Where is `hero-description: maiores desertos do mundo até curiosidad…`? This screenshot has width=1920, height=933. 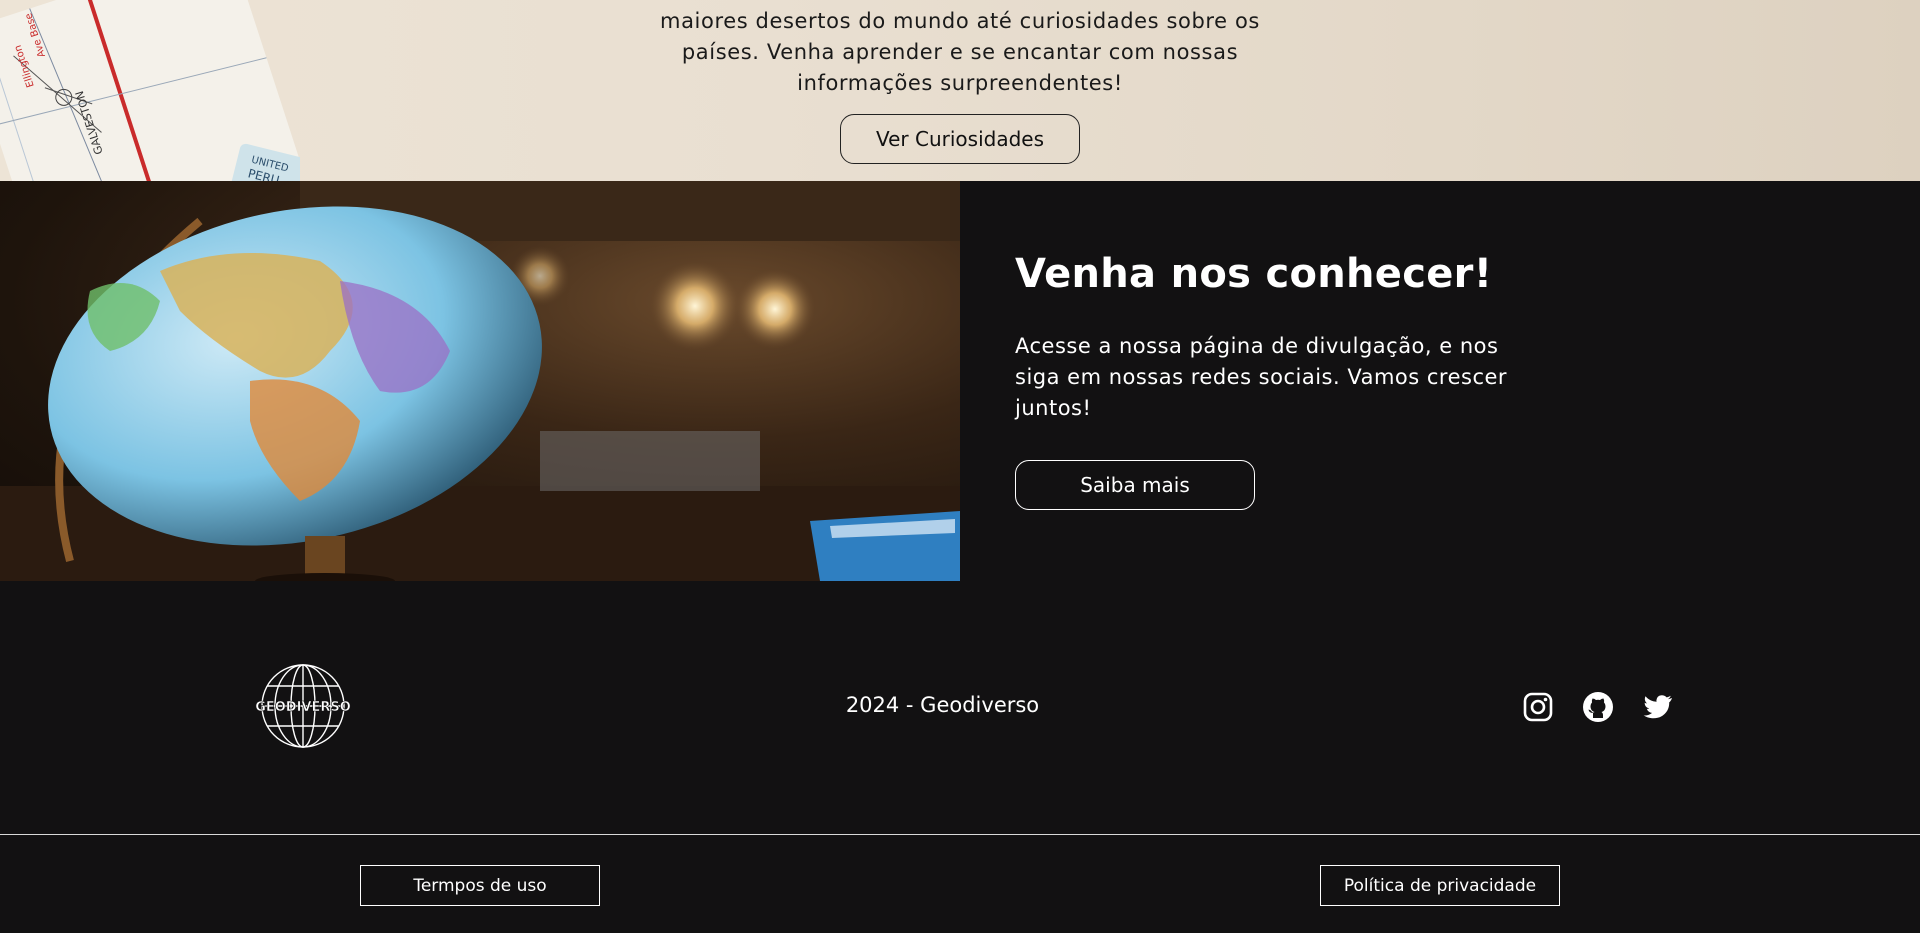 hero-description: maiores desertos do mundo até curiosidad… is located at coordinates (960, 52).